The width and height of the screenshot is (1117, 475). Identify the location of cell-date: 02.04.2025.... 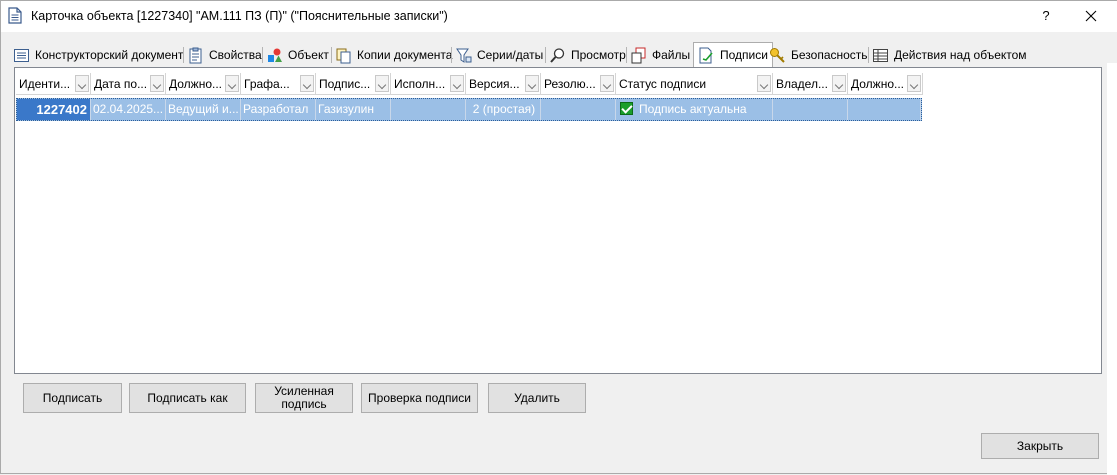
(128, 109).